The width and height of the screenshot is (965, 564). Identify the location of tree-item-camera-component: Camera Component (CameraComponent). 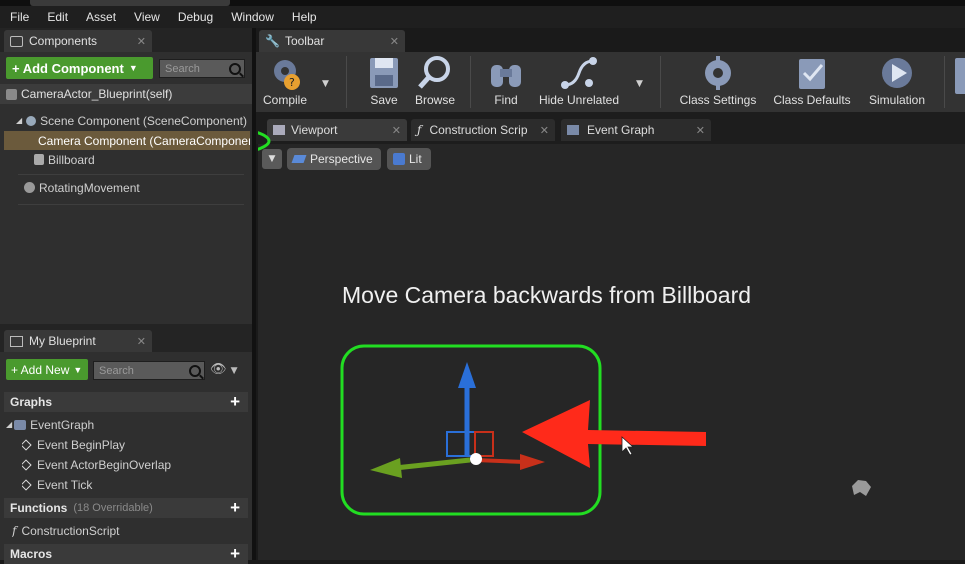
(127, 140).